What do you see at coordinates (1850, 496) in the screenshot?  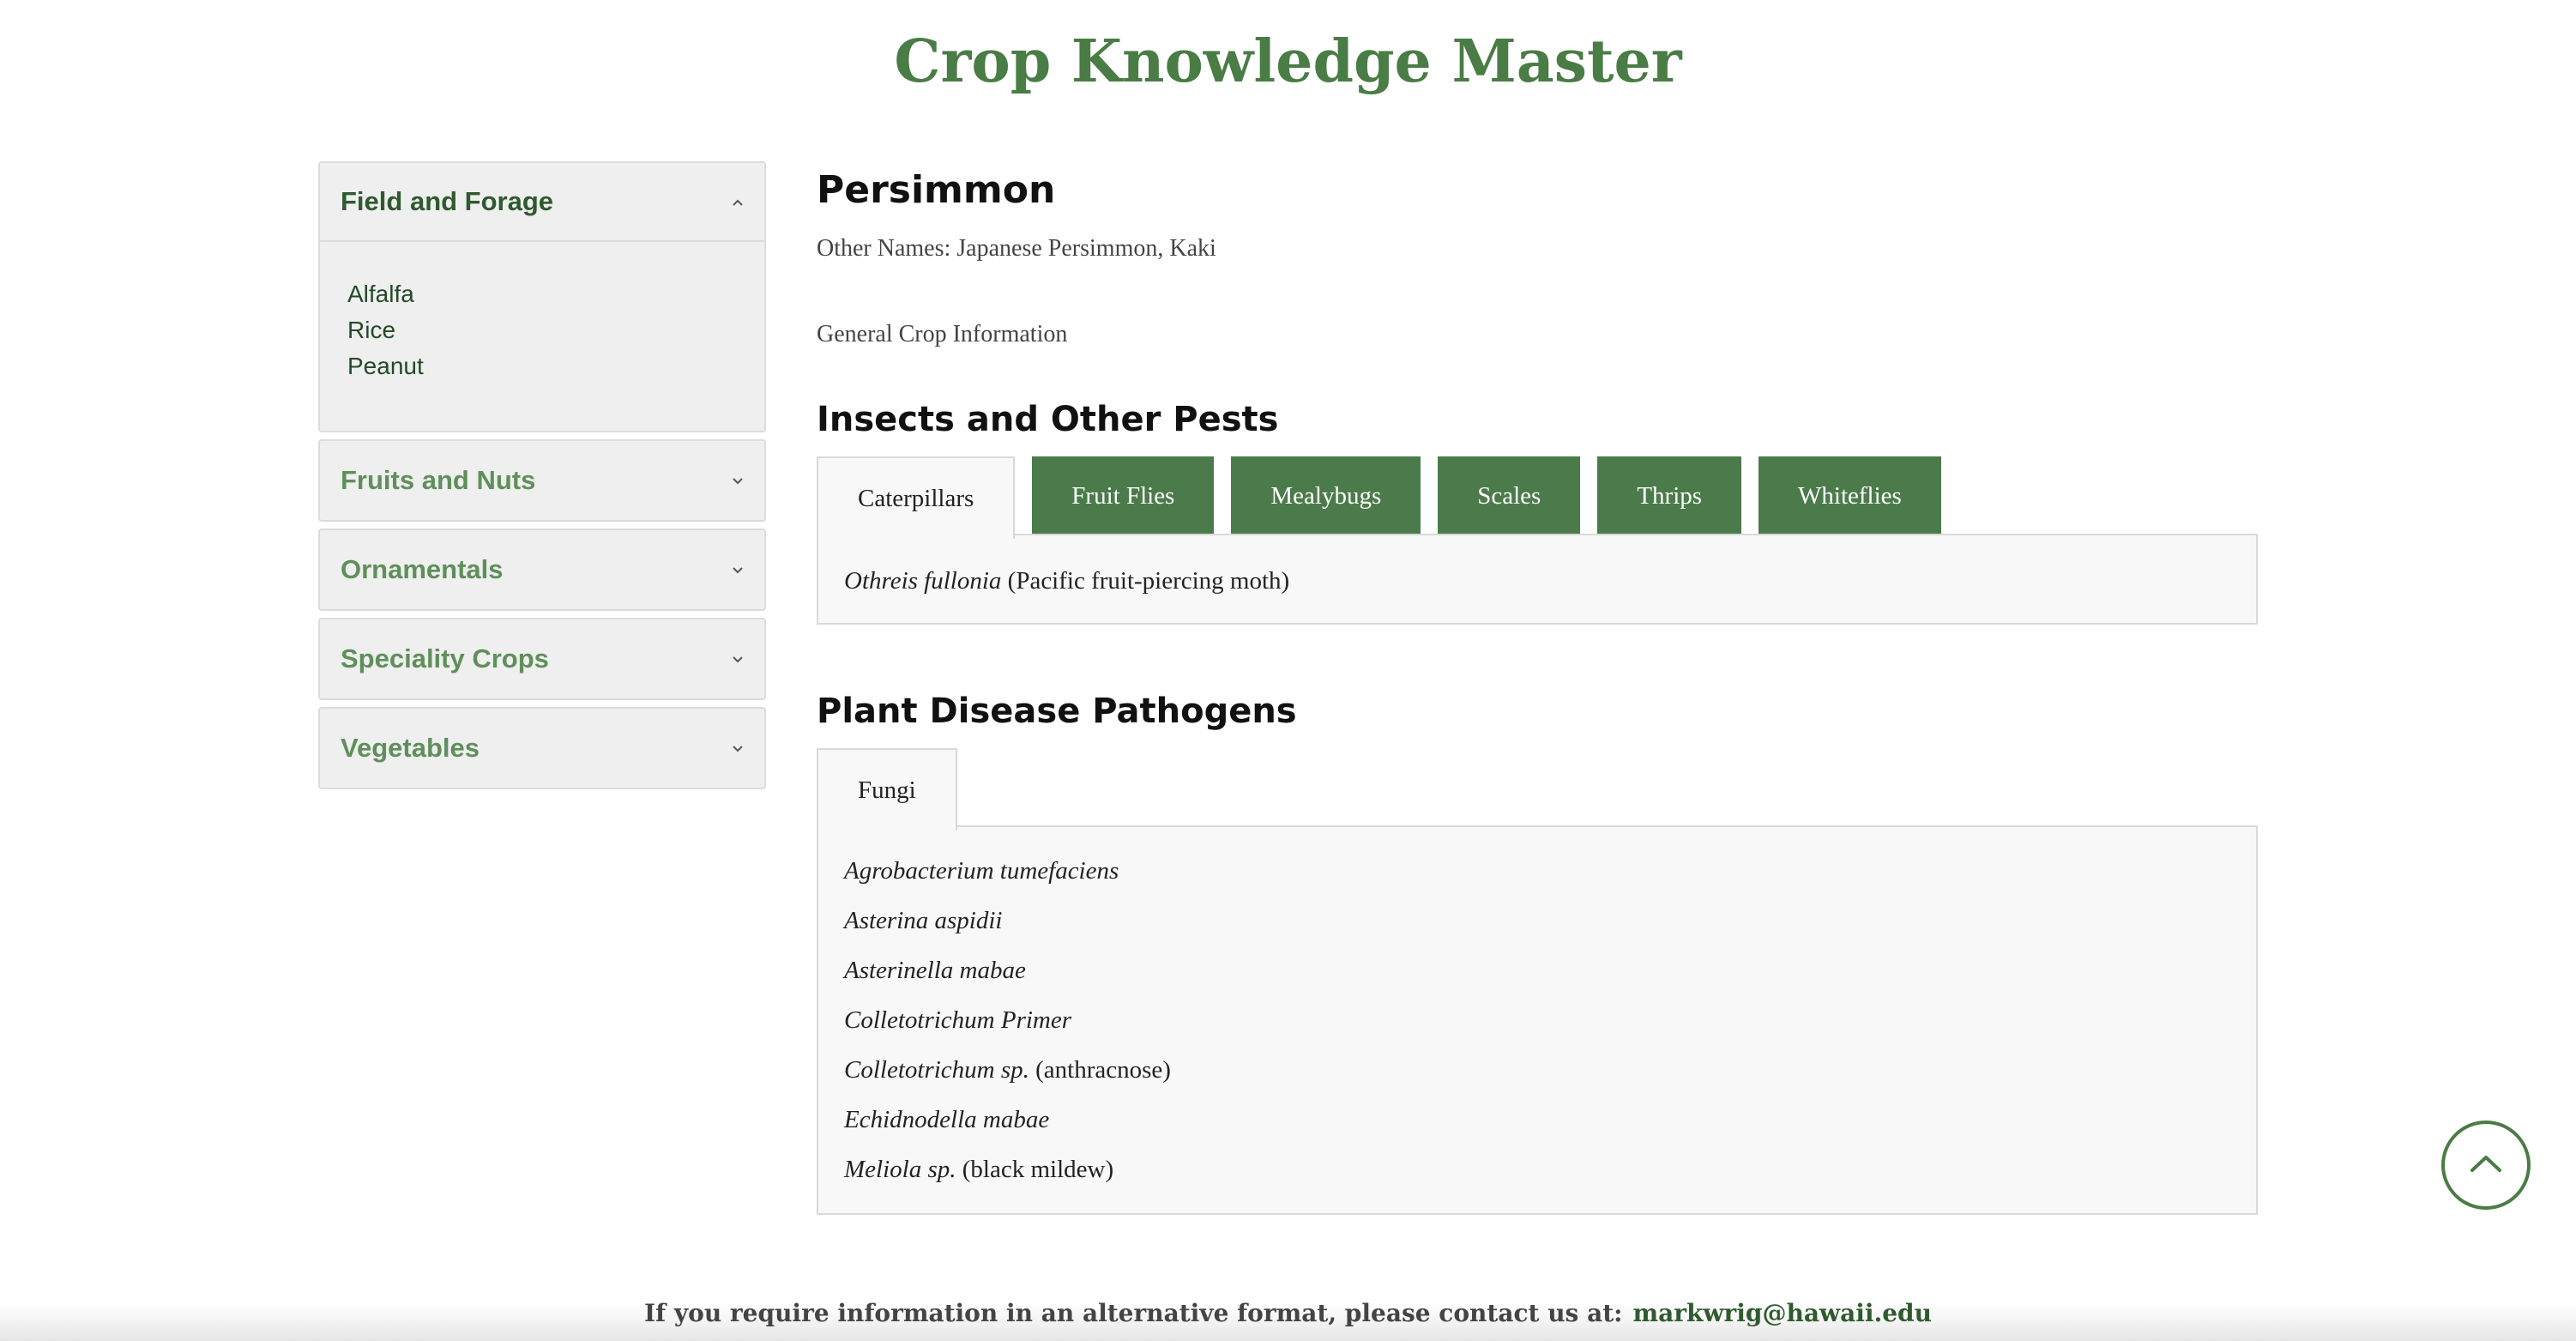 I see `tab-whiteflies: Whiteflies` at bounding box center [1850, 496].